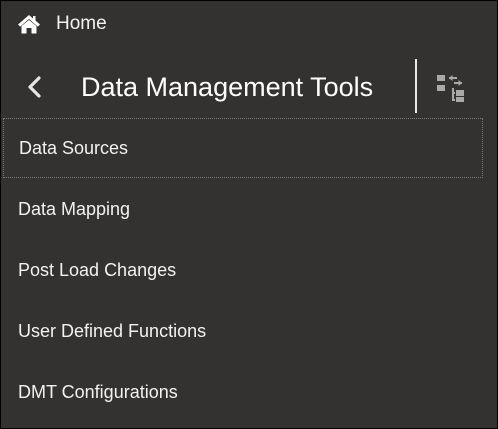  I want to click on nav-item-dmt-configurations: DMT Configurations, so click(249, 392).